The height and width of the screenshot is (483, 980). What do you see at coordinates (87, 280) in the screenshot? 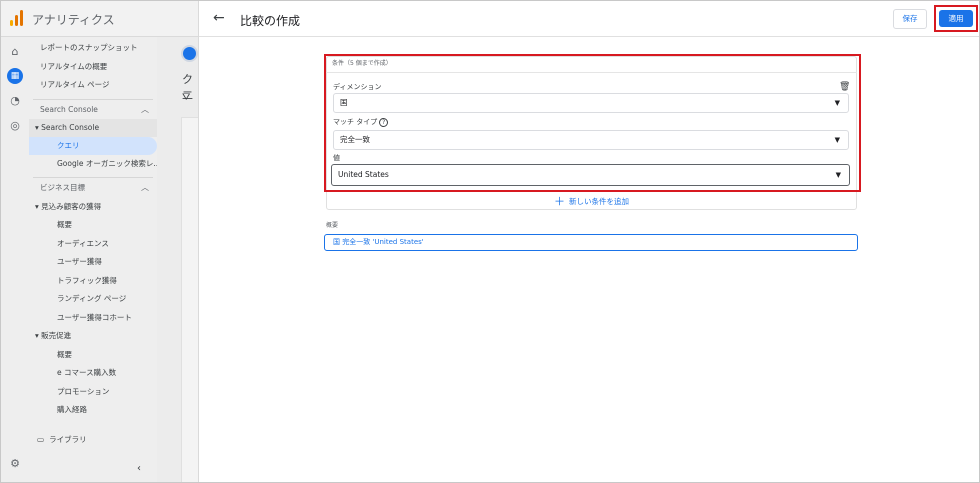
I see `nav-item-label: トラフィック獲得` at bounding box center [87, 280].